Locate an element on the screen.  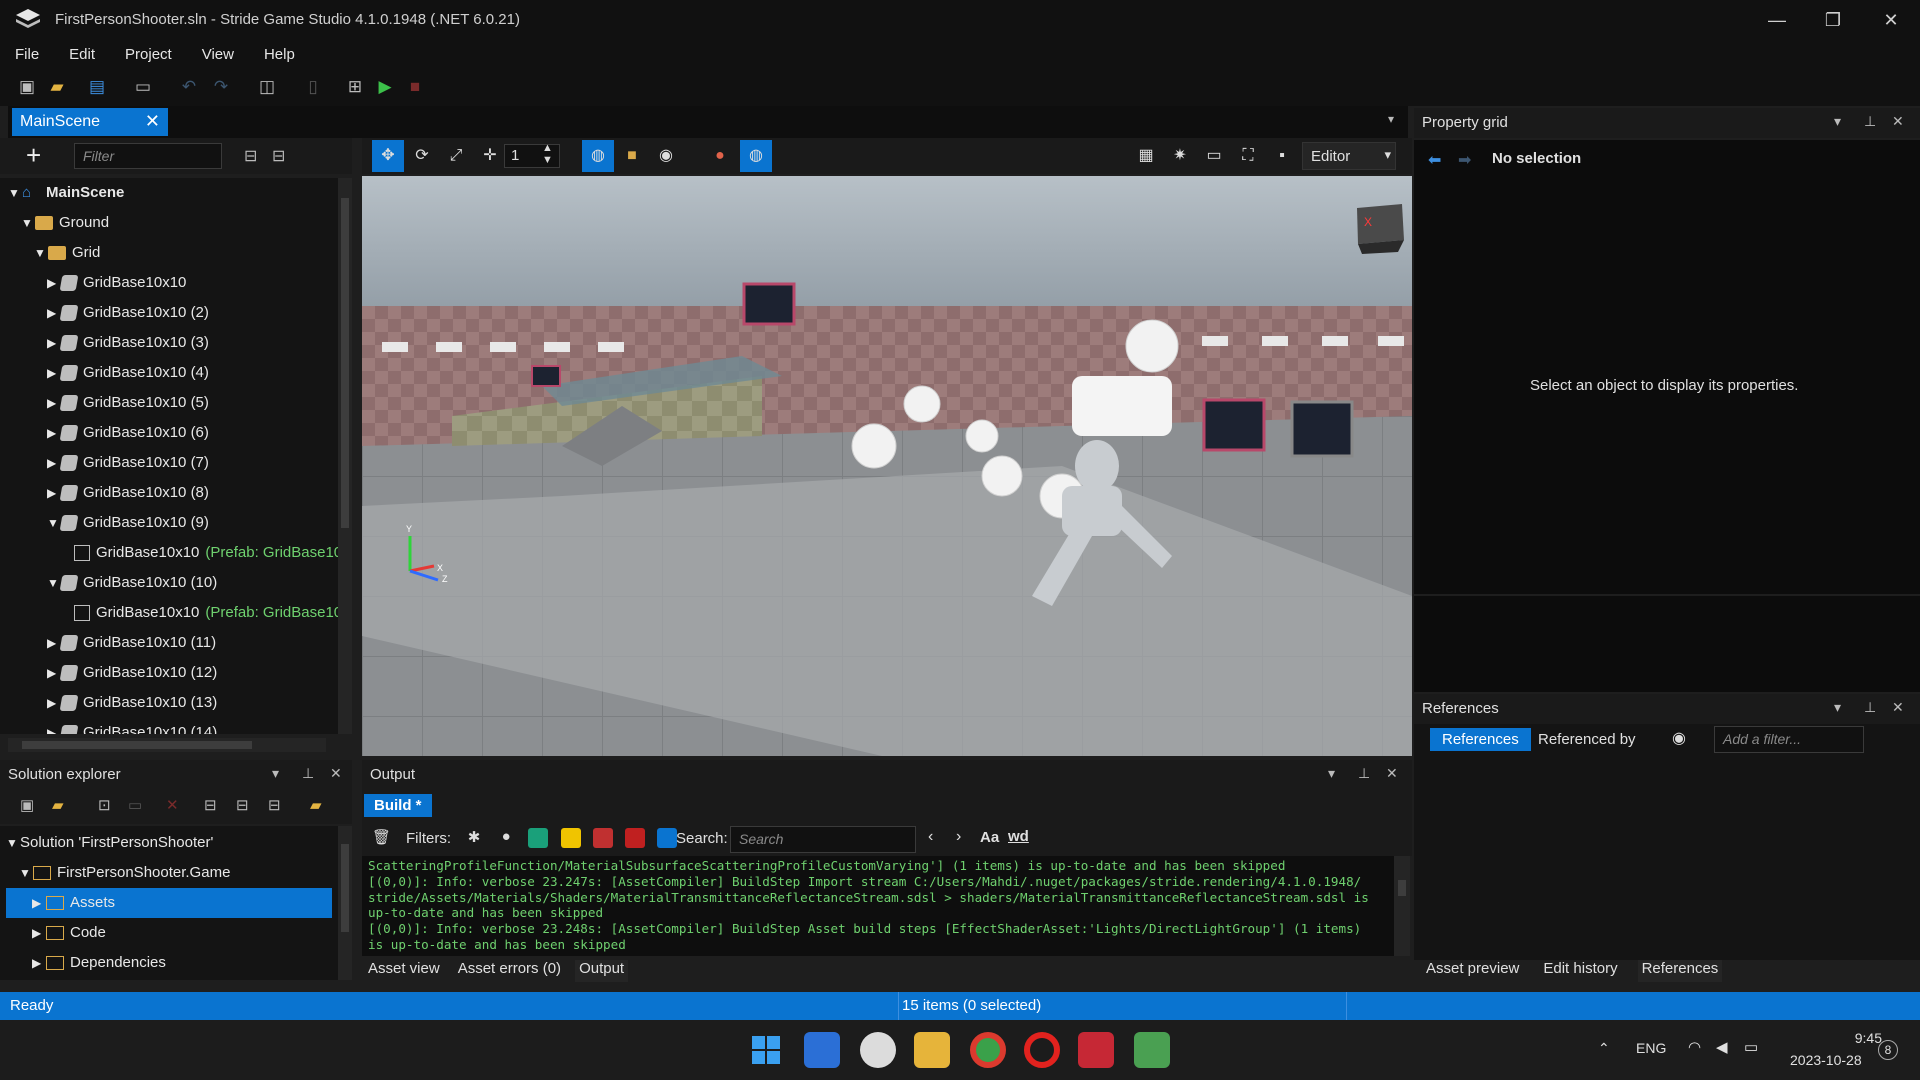
minimize-button: — is located at coordinates (1777, 20).